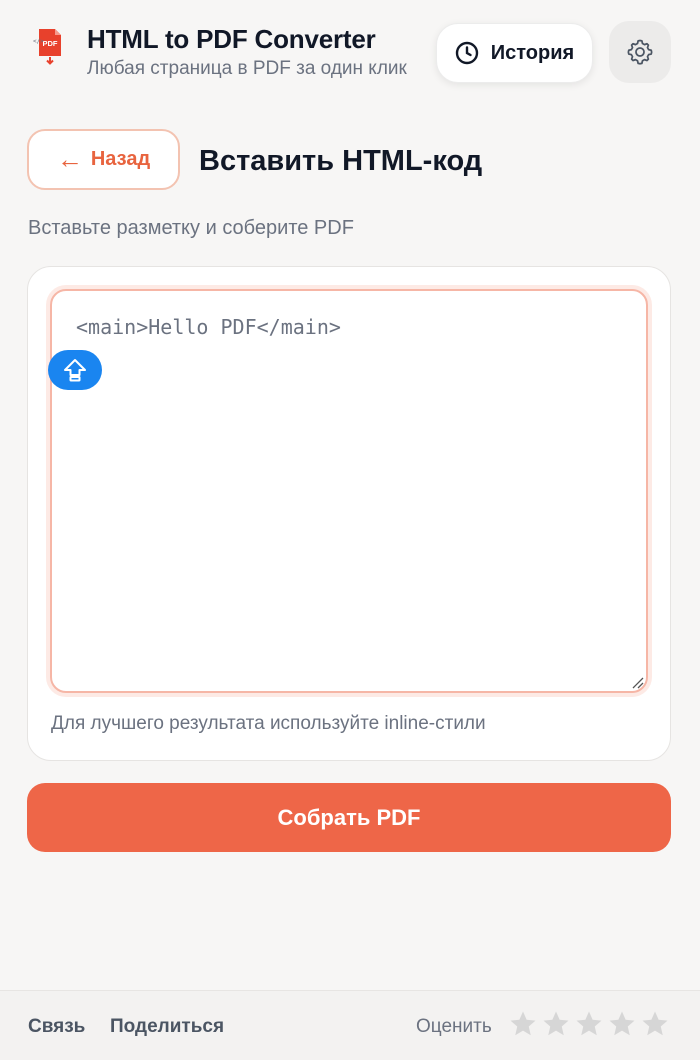 The width and height of the screenshot is (700, 1060). Describe the element at coordinates (120, 159) in the screenshot. I see `back-label: Назад` at that location.